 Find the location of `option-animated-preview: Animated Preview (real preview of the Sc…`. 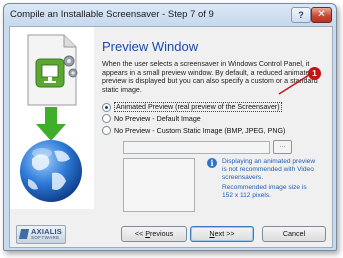

option-animated-preview: Animated Preview (real preview of the Sc… is located at coordinates (192, 107).